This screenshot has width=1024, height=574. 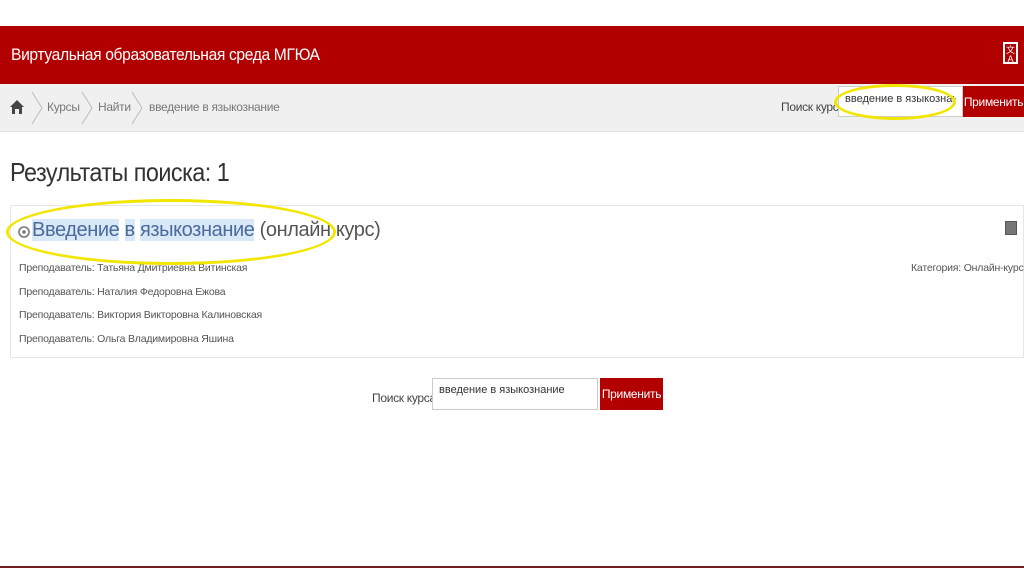 What do you see at coordinates (63, 107) in the screenshot?
I see `breadcrumb-courses-link: Курсы` at bounding box center [63, 107].